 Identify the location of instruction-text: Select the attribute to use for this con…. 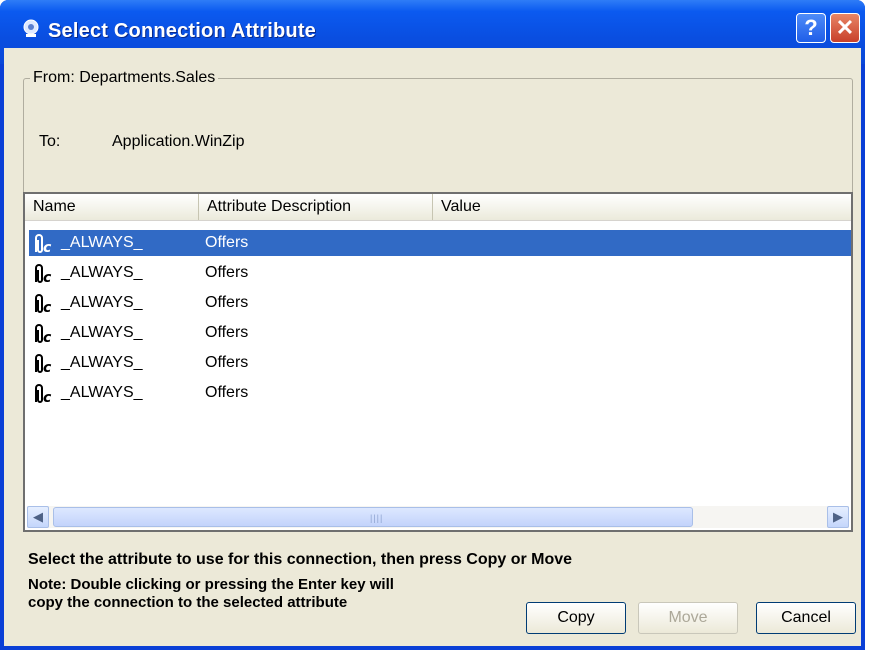
(300, 559).